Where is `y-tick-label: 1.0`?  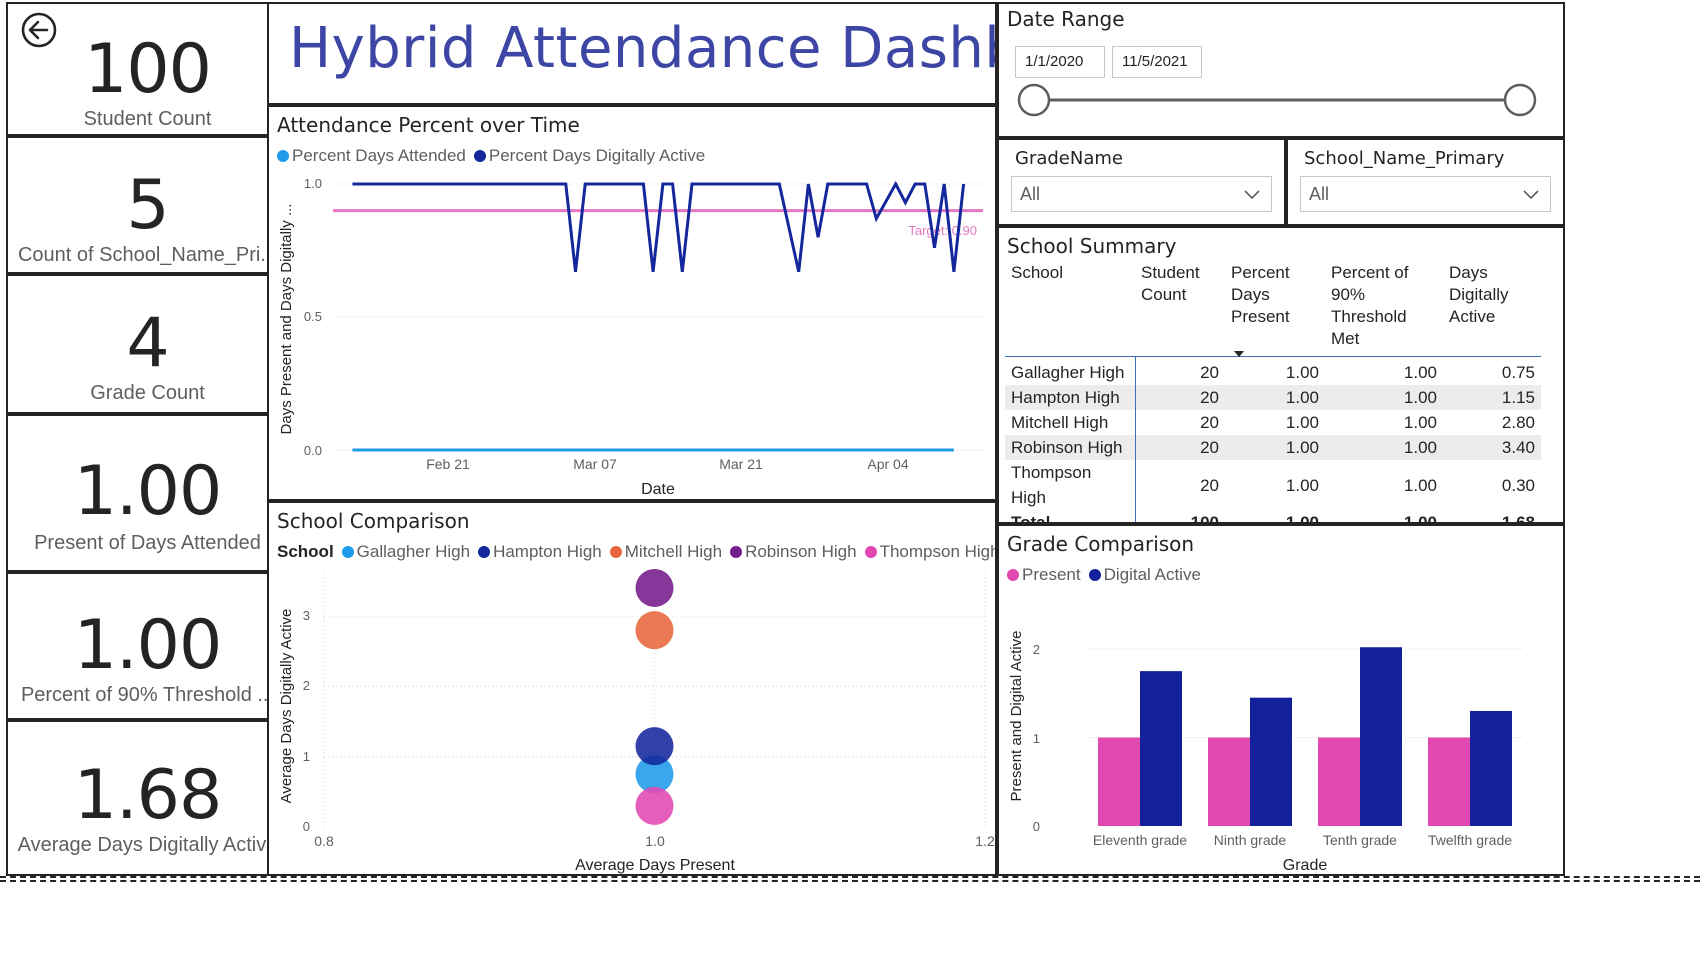
y-tick-label: 1.0 is located at coordinates (313, 183).